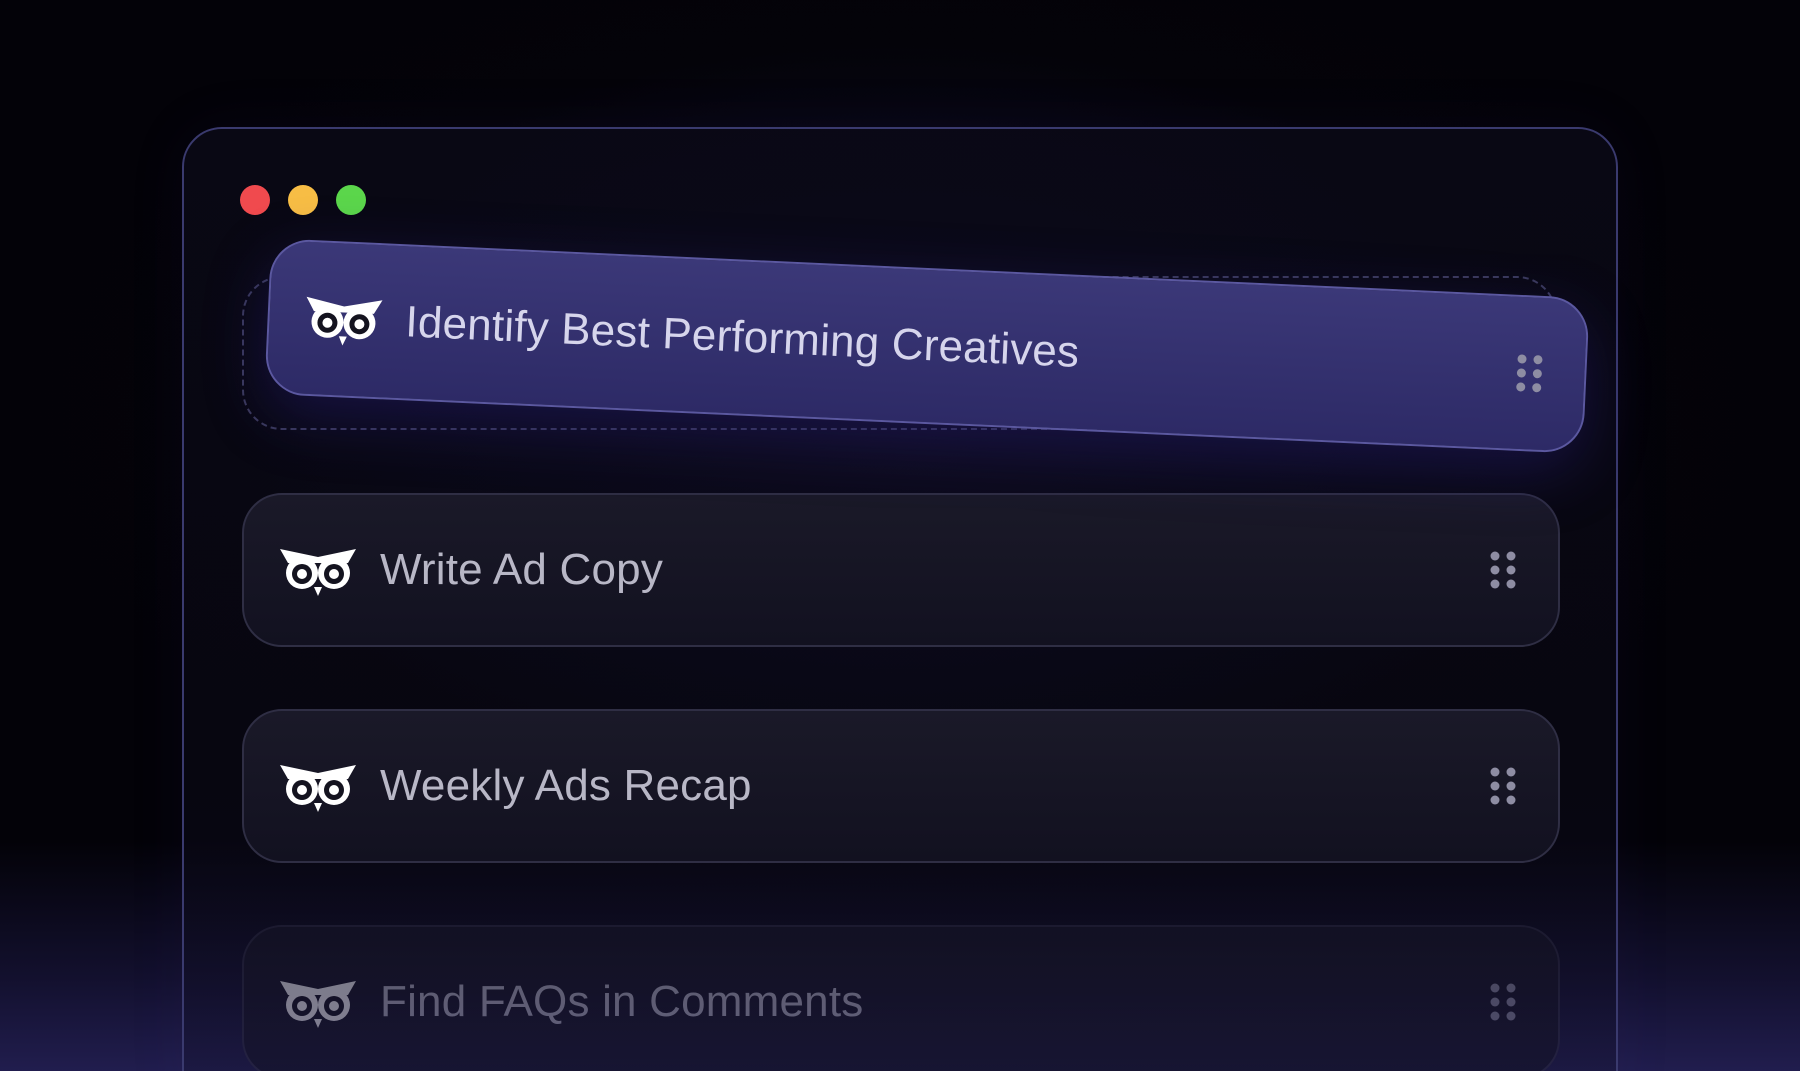 This screenshot has height=1071, width=1800. I want to click on window-controls, so click(303, 200).